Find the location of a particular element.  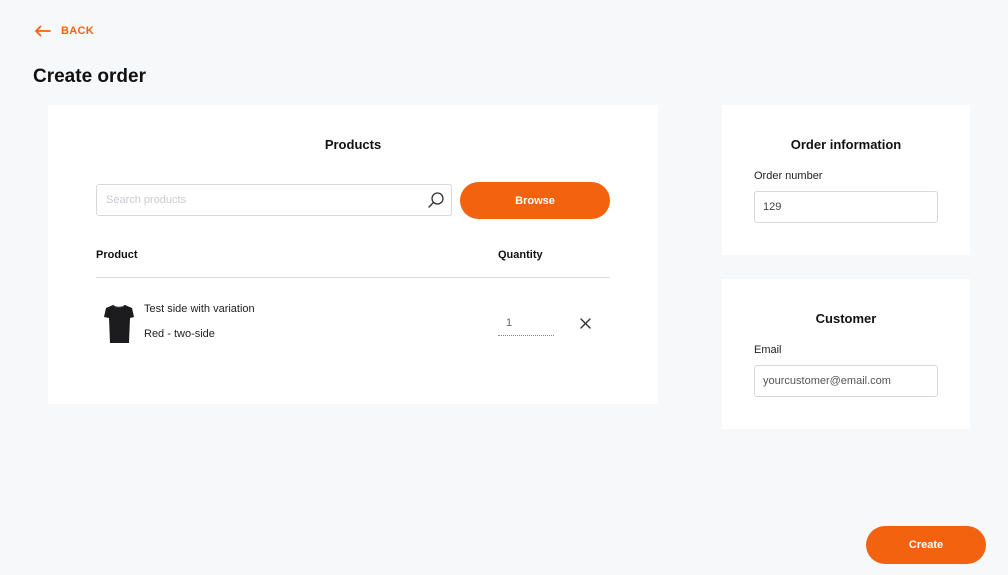

search-icon is located at coordinates (436, 200).